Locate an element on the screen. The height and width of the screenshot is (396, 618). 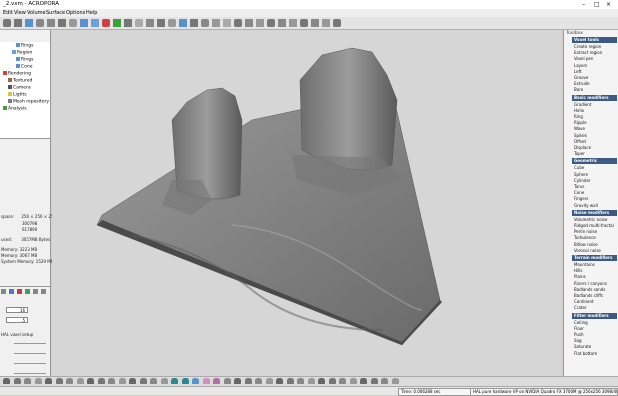
toolbox-item: Groove is located at coordinates (581, 77).